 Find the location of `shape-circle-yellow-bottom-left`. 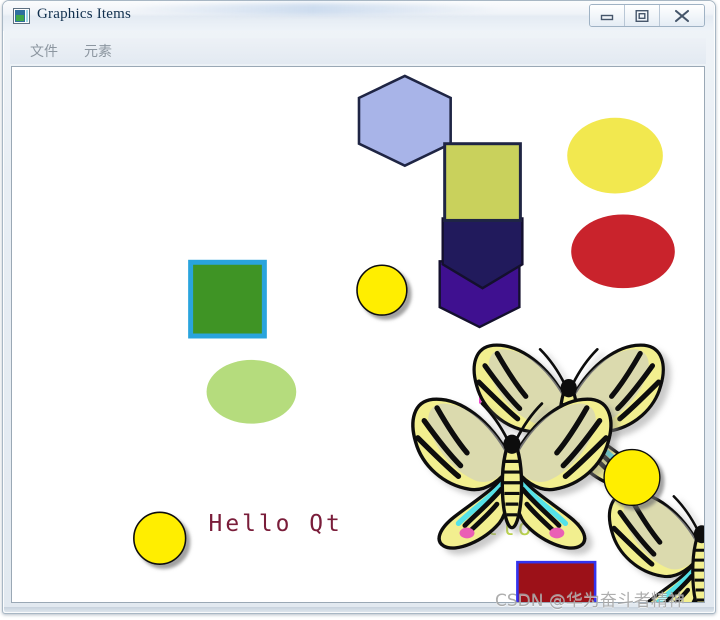

shape-circle-yellow-bottom-left is located at coordinates (160, 538).